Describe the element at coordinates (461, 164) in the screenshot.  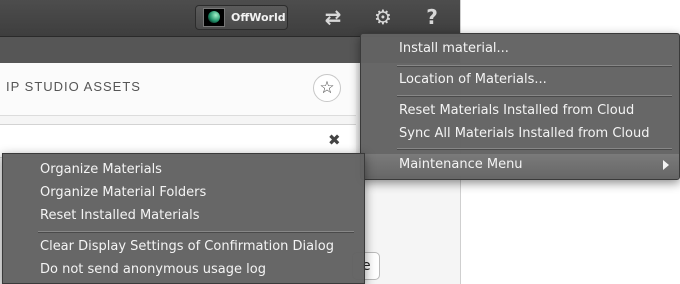
I see `menu-item-maintenance-label: Maintenance Menu` at that location.